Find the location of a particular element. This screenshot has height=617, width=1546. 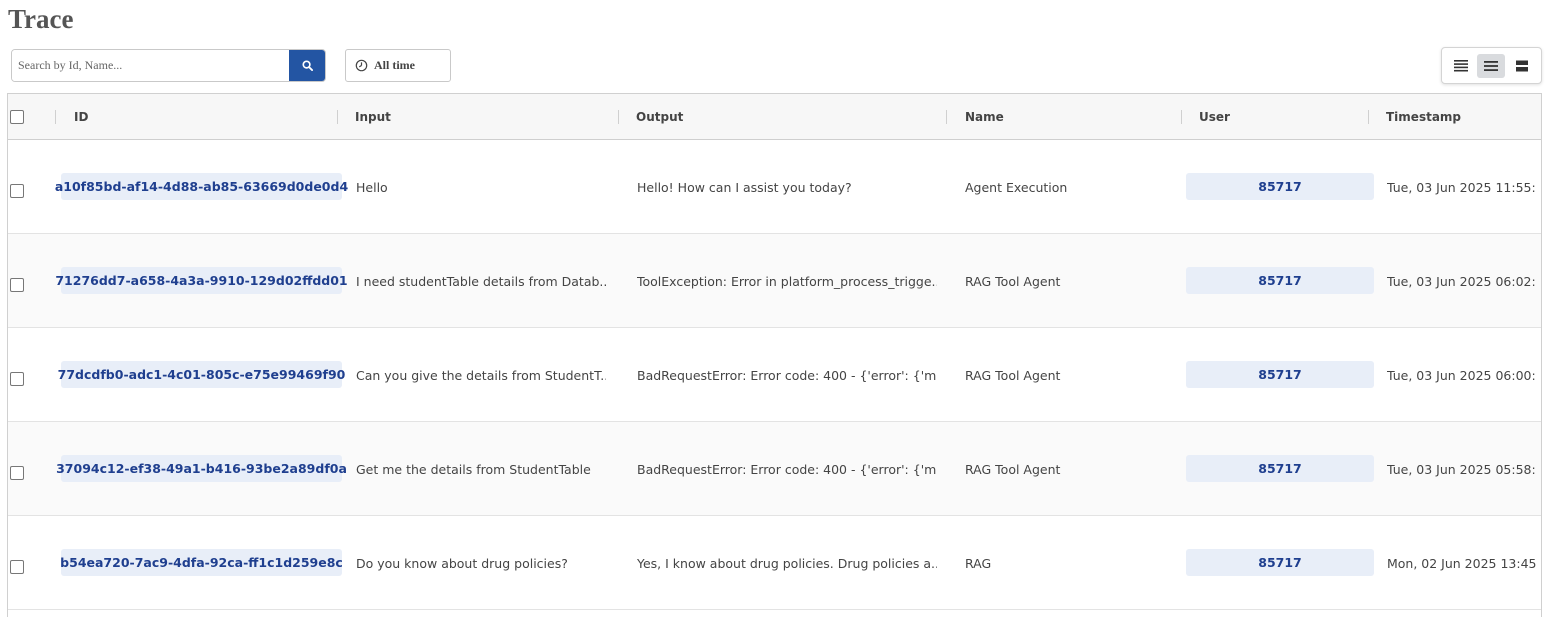

time-range-filter: All time is located at coordinates (398, 65).